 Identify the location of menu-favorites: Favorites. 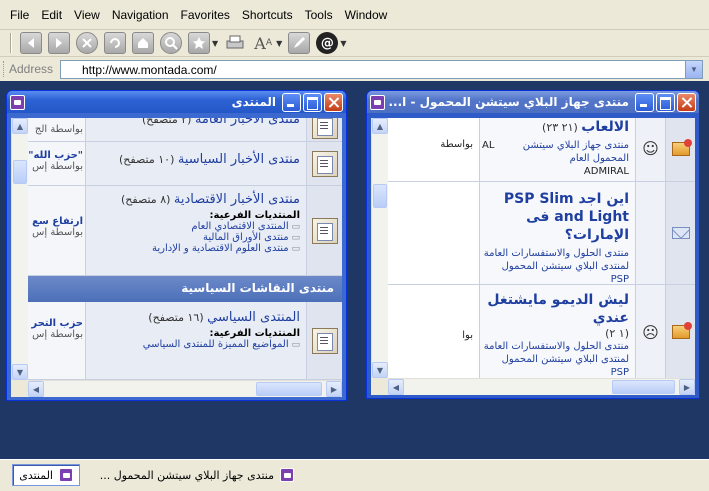
(205, 15).